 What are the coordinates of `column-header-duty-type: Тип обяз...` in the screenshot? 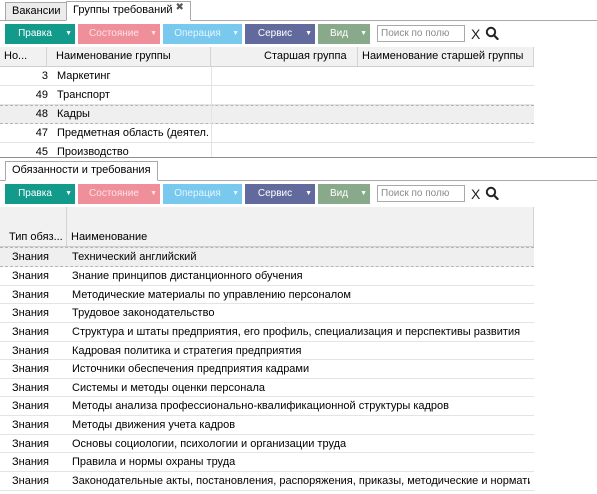 It's located at (33, 226).